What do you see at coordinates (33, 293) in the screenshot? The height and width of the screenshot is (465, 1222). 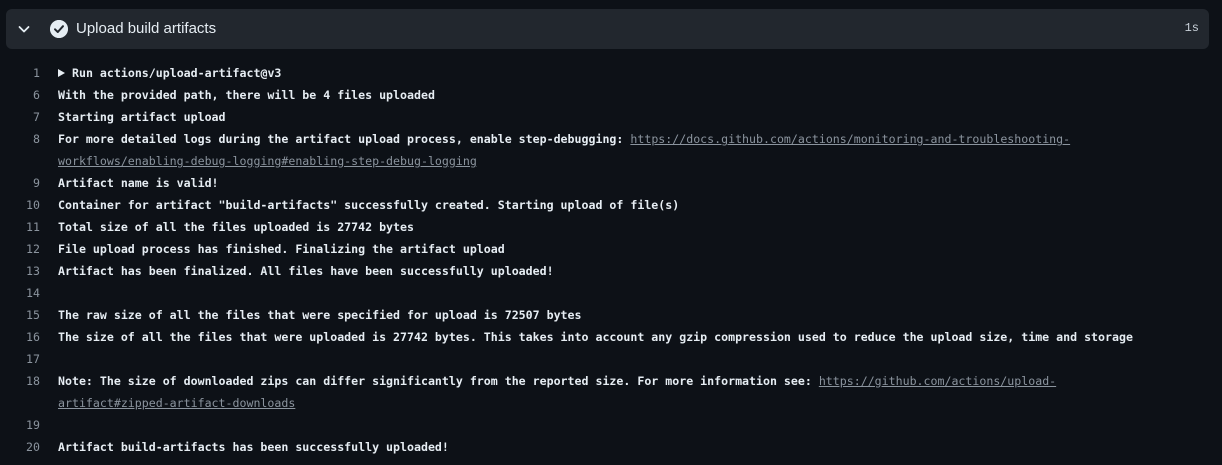 I see `line-number: 14` at bounding box center [33, 293].